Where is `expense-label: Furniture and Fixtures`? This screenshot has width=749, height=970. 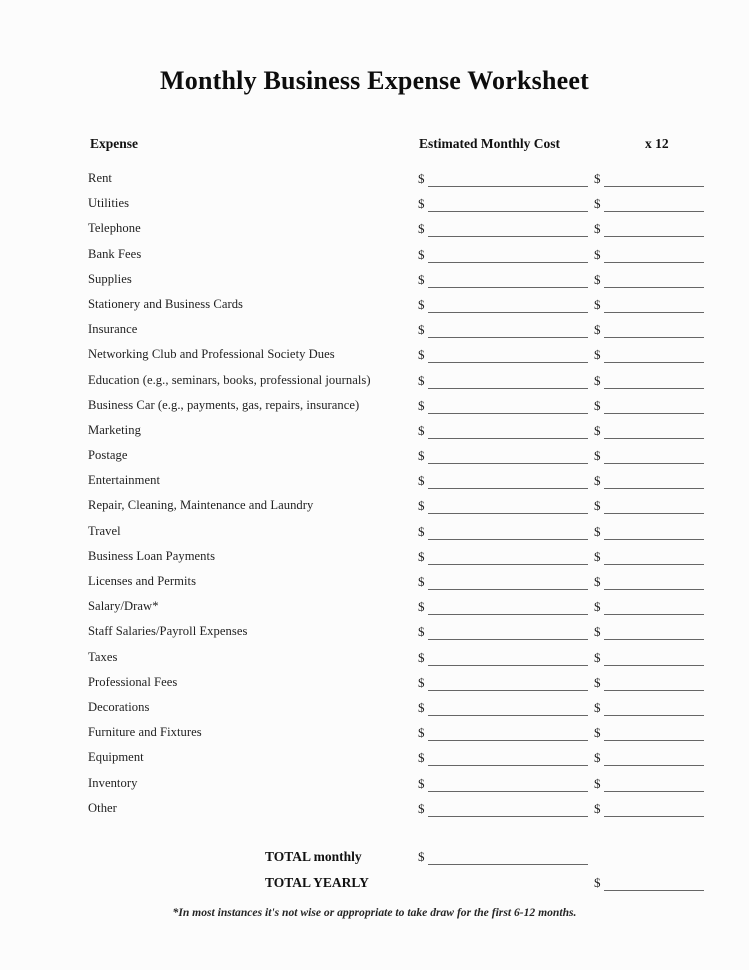 expense-label: Furniture and Fixtures is located at coordinates (145, 732).